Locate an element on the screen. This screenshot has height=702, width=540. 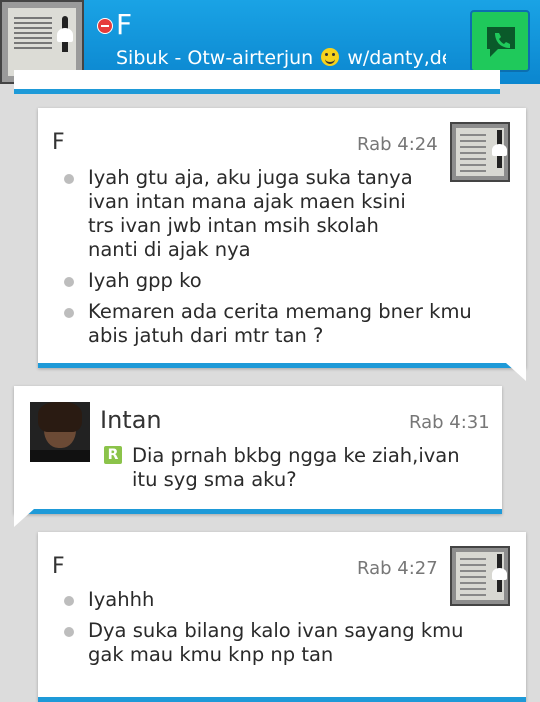
avatar-image is located at coordinates (42, 42).